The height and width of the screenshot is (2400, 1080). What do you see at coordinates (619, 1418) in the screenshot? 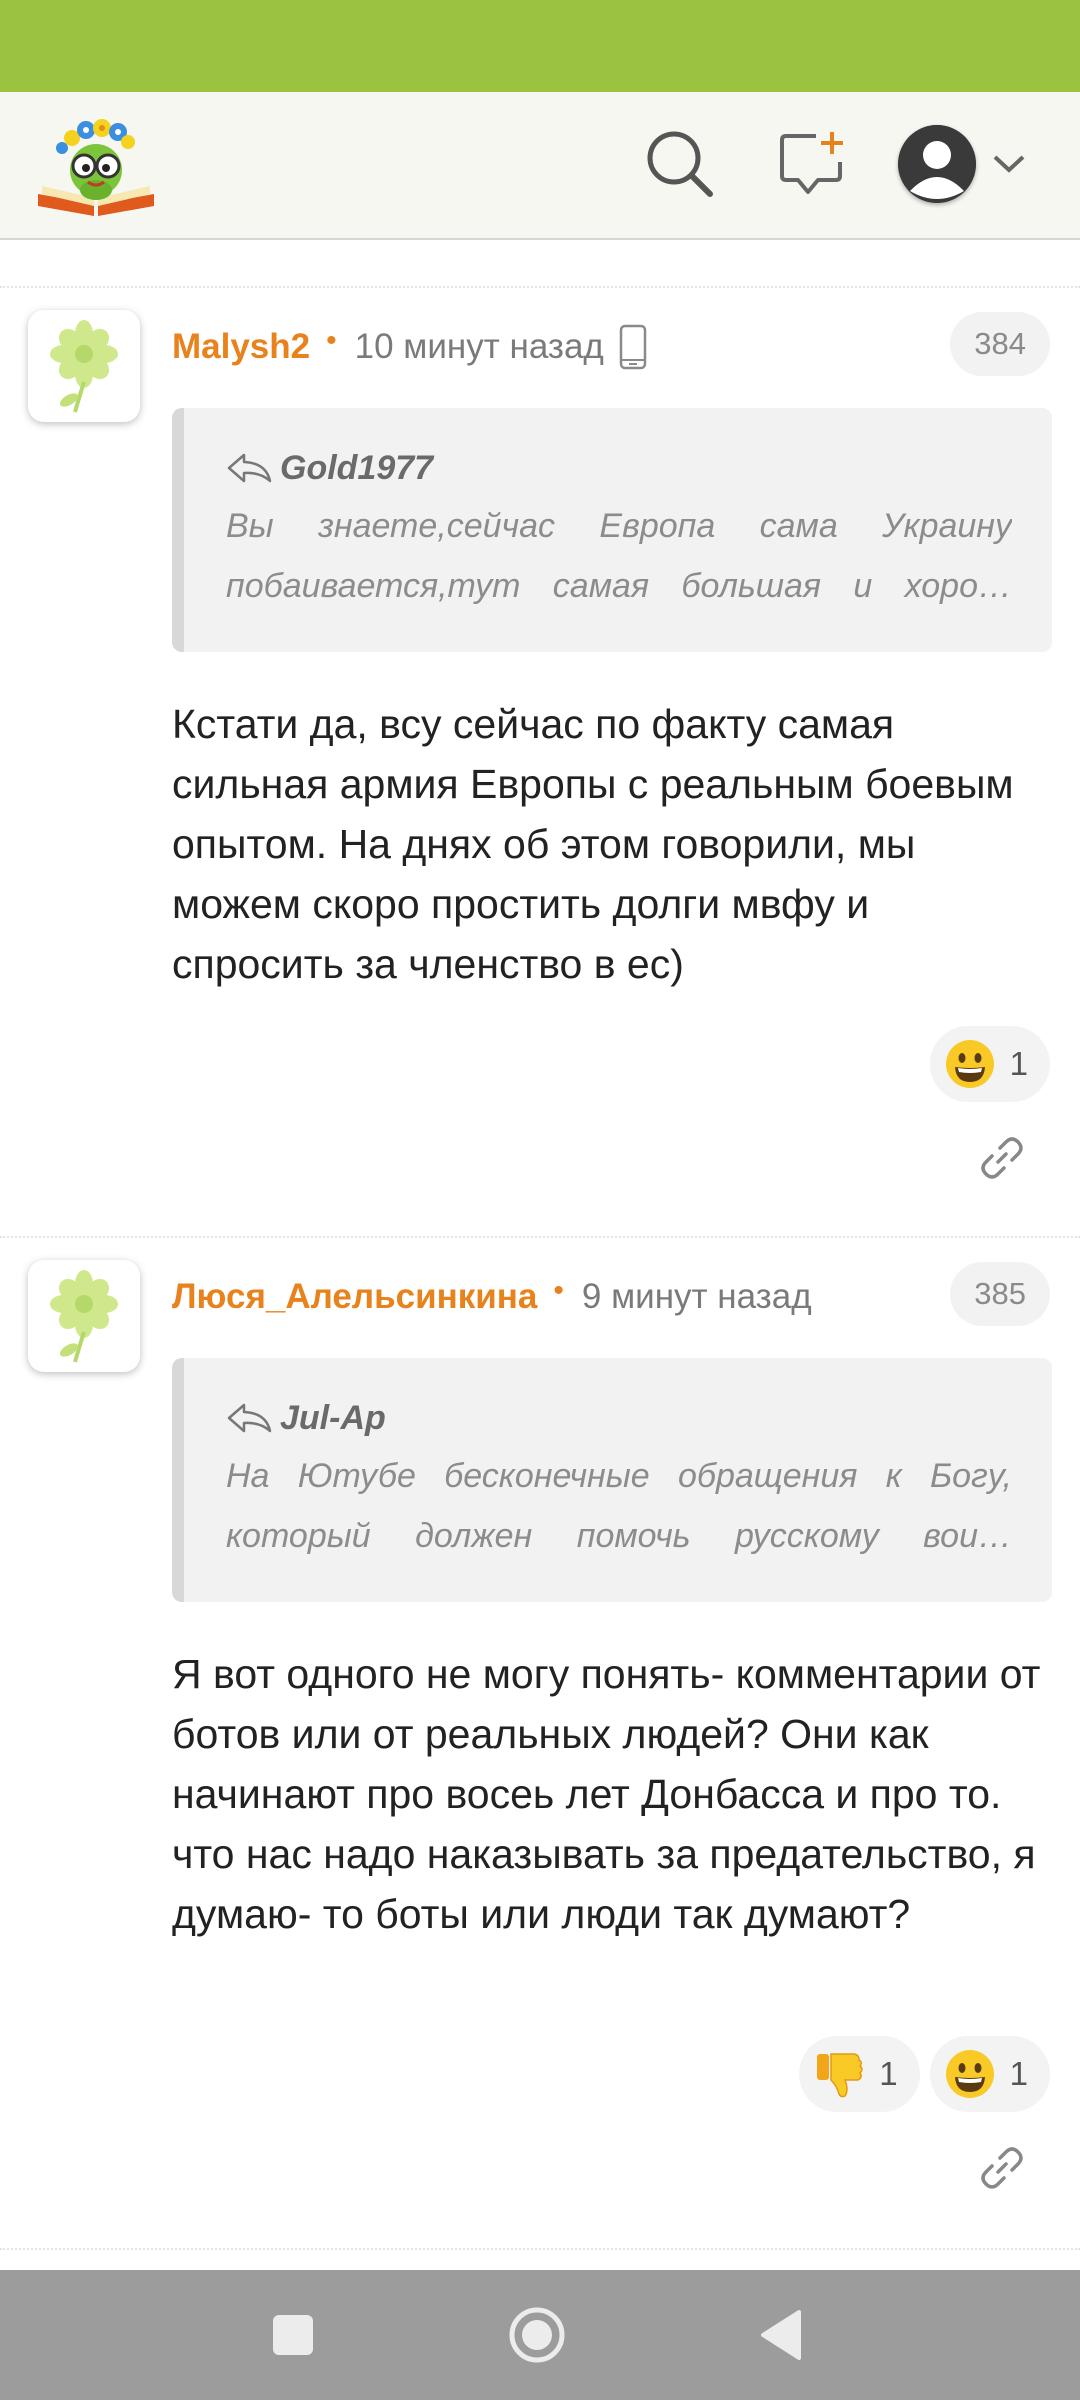
I see `quote-author: Jul-Ap` at bounding box center [619, 1418].